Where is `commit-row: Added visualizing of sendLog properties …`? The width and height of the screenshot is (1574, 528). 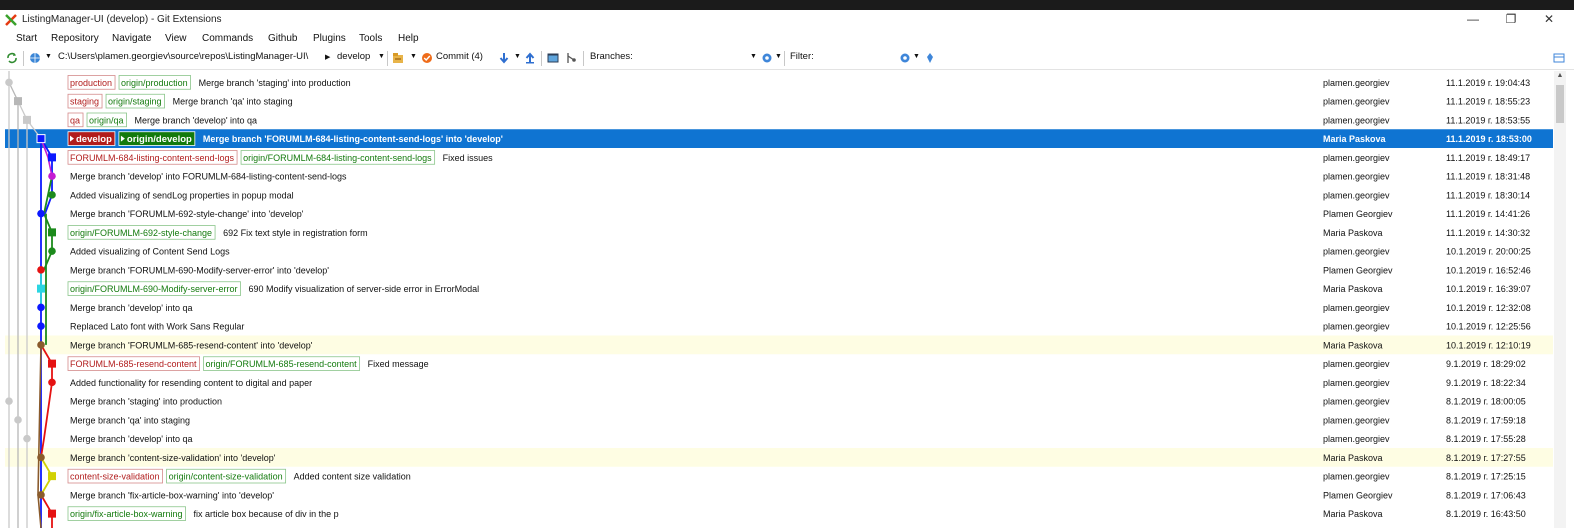 commit-row: Added visualizing of sendLog properties … is located at coordinates (789, 195).